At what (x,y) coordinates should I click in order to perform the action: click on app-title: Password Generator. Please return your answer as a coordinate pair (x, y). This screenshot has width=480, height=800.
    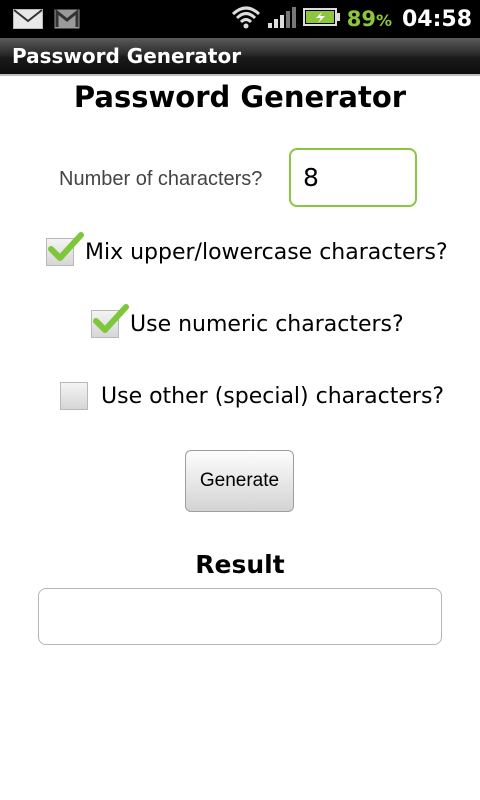
    Looking at the image, I should click on (127, 56).